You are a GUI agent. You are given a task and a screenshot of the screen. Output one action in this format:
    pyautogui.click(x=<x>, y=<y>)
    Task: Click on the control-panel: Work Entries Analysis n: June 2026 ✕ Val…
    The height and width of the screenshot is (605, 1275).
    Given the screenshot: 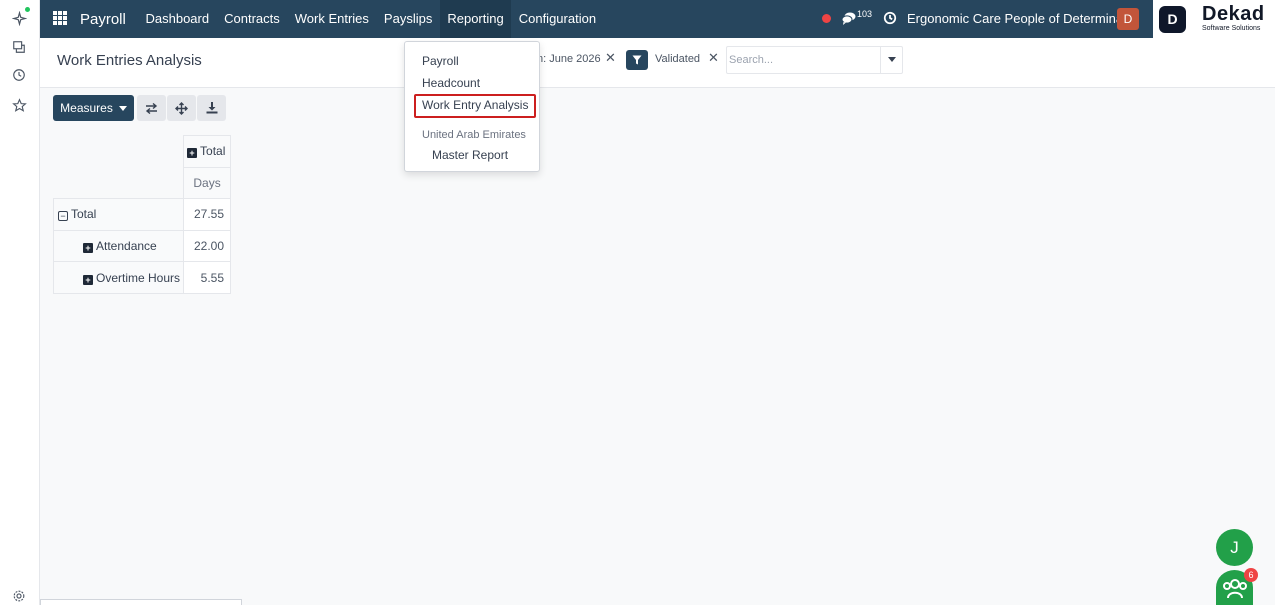 What is the action you would take?
    pyautogui.click(x=657, y=63)
    